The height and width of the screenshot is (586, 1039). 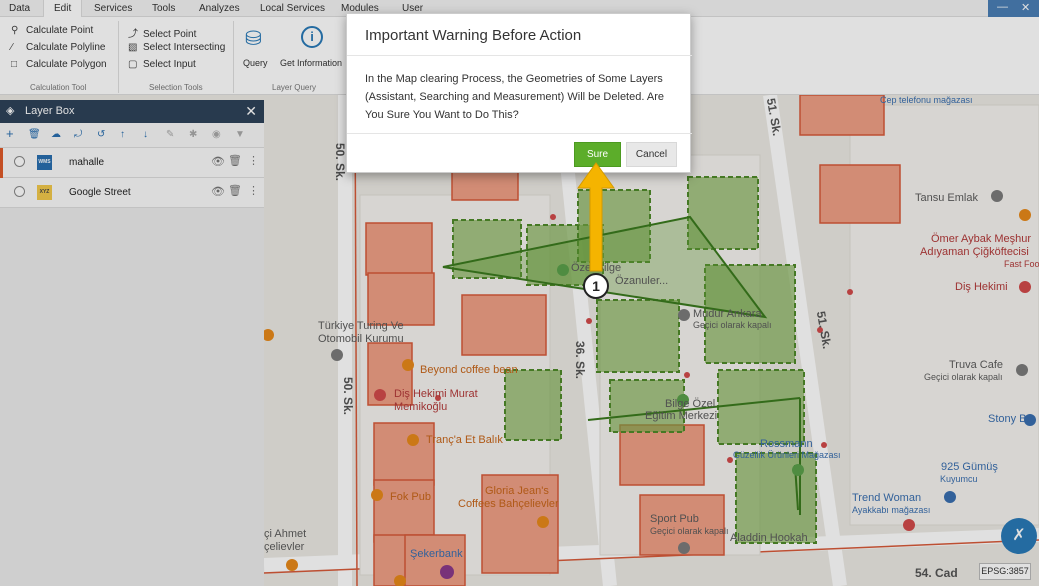 What do you see at coordinates (596, 217) in the screenshot?
I see `annotation-arrow` at bounding box center [596, 217].